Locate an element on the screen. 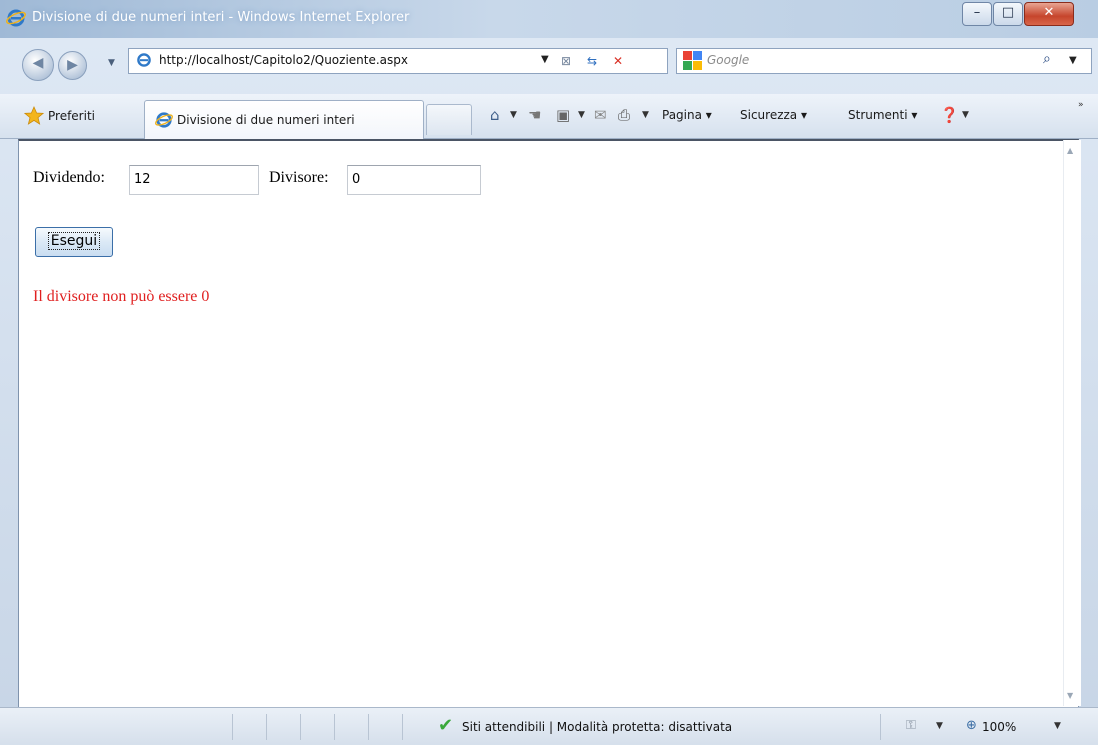 The width and height of the screenshot is (1098, 745). dividendo-label: Dividendo: is located at coordinates (69, 177).